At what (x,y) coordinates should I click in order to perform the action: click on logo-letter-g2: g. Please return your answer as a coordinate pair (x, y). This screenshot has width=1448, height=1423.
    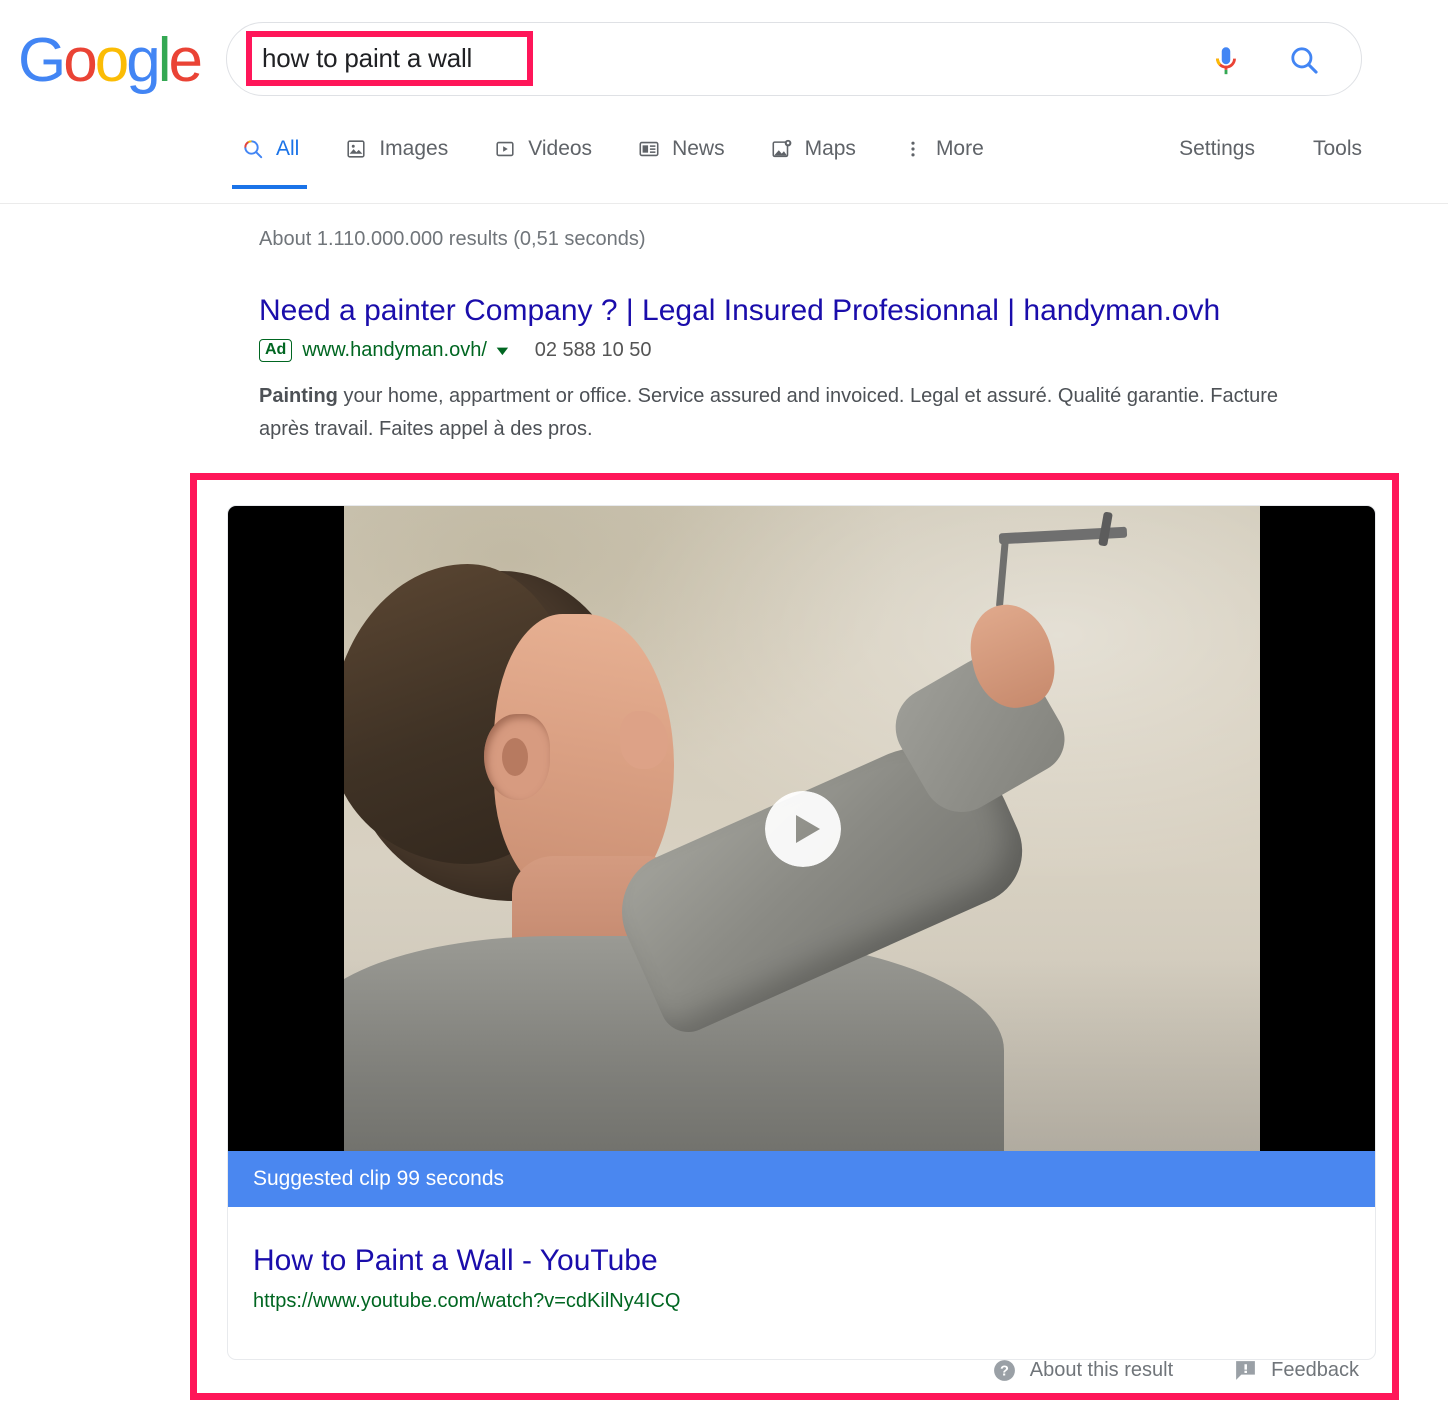
    Looking at the image, I should click on (143, 60).